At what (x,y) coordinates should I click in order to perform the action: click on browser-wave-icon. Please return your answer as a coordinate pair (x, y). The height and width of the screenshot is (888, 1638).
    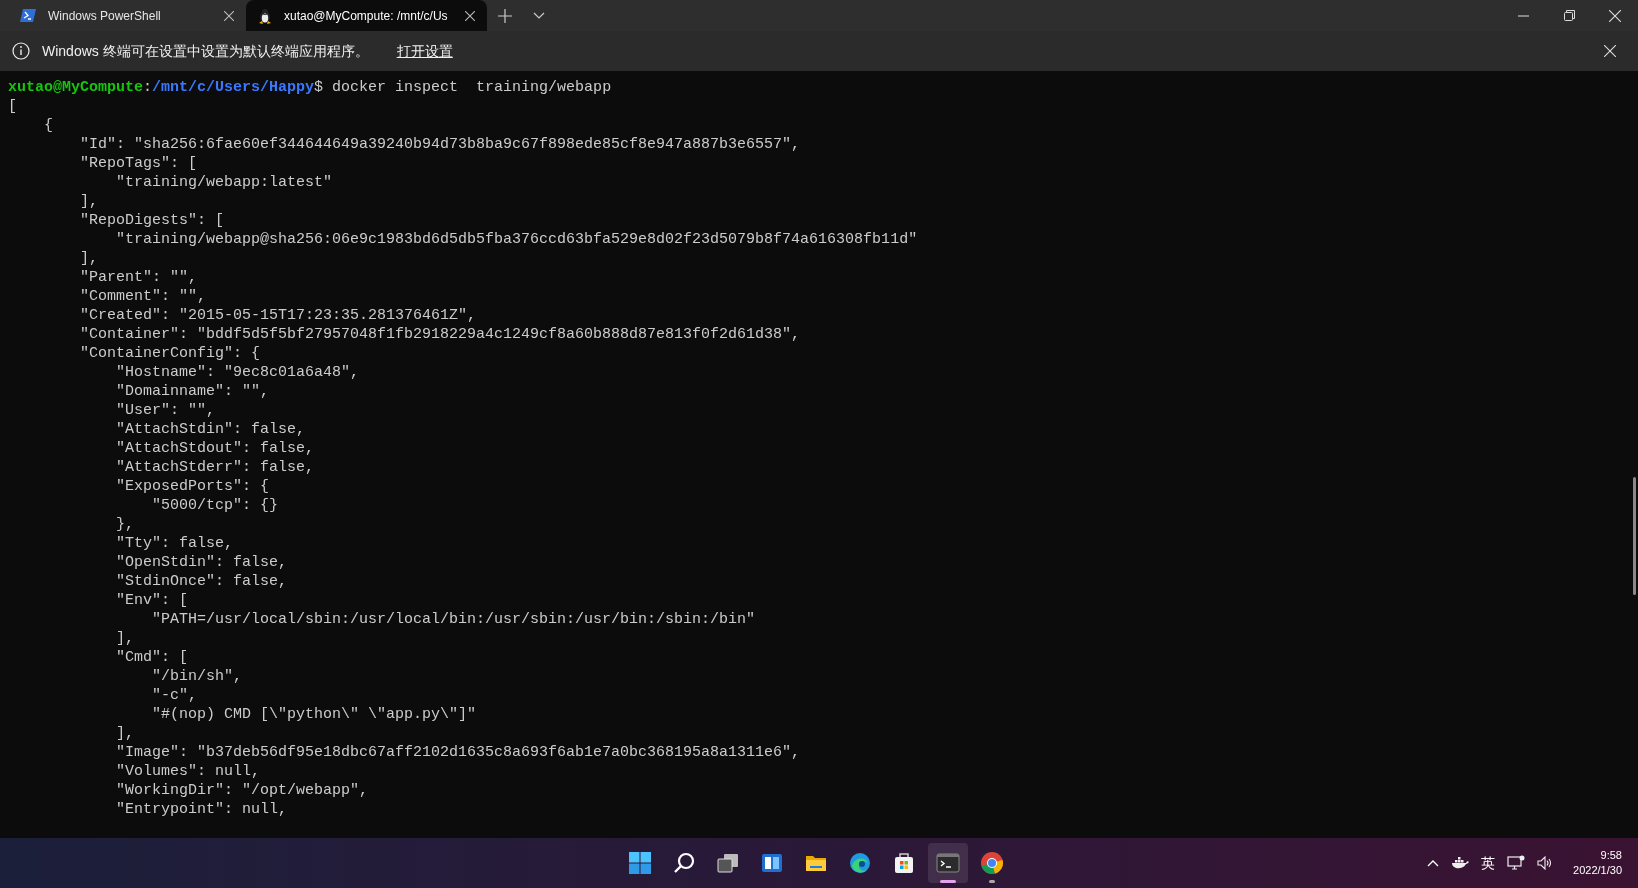
    Looking at the image, I should click on (860, 863).